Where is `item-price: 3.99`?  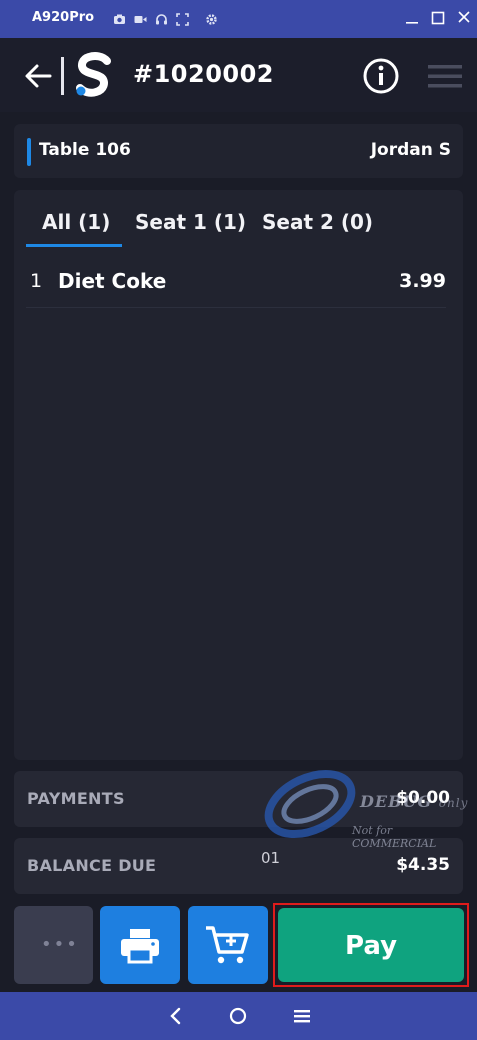 item-price: 3.99 is located at coordinates (422, 281).